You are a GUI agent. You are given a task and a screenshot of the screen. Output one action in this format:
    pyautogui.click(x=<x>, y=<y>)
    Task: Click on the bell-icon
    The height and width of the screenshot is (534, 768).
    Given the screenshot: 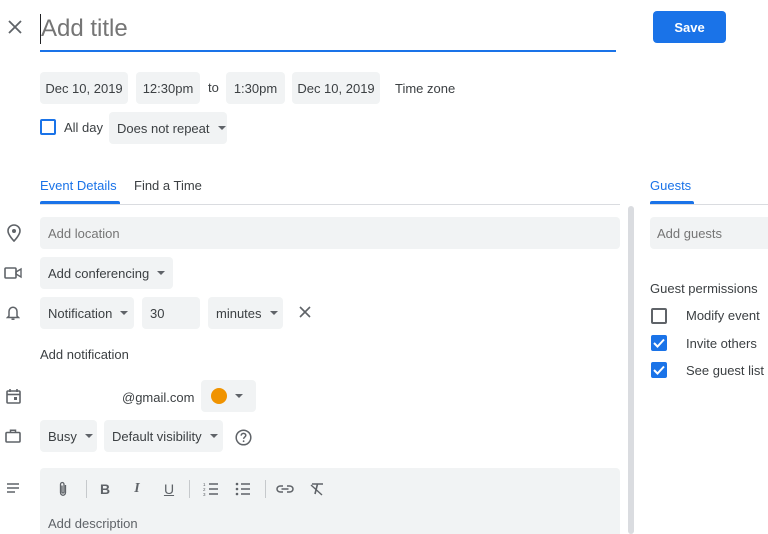 What is the action you would take?
    pyautogui.click(x=13, y=313)
    